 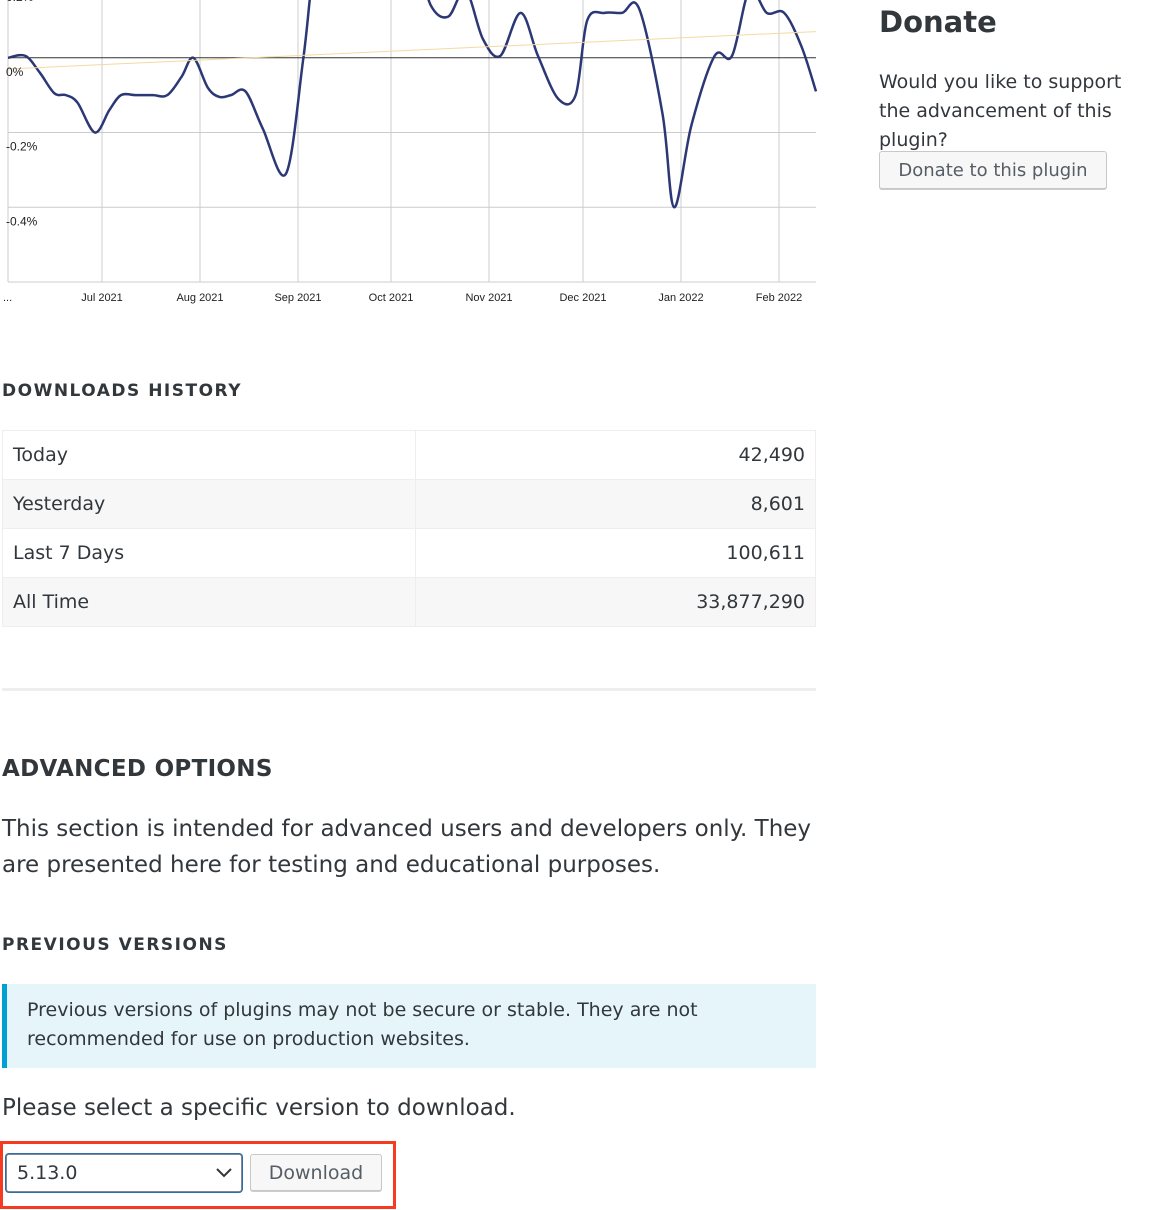 I want to click on x-tick-label: Jul 2021, so click(x=102, y=298).